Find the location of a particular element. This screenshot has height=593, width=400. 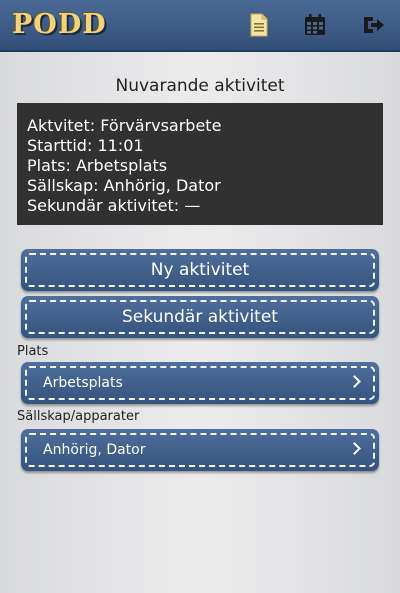

company-label: Sällskap/apparater is located at coordinates (78, 416).